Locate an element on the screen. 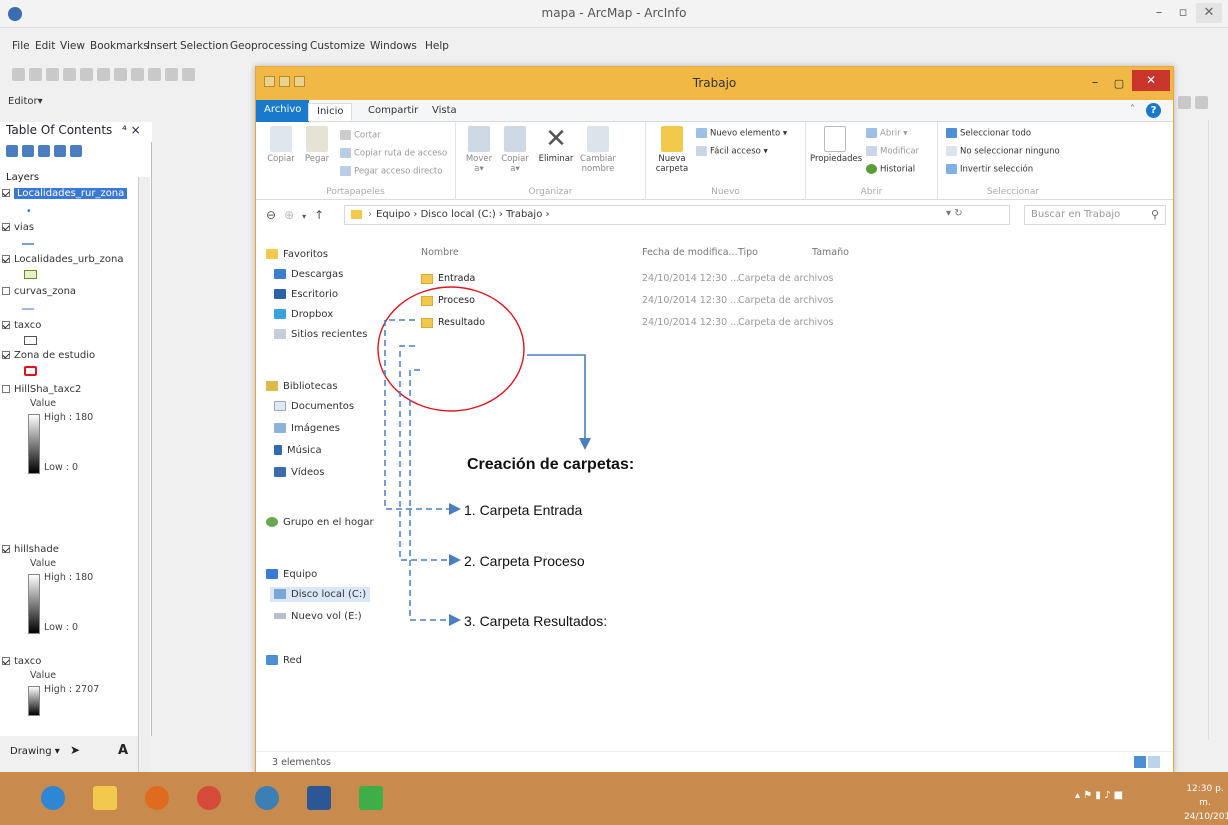 The width and height of the screenshot is (1228, 825). history-button: Historial is located at coordinates (890, 169).